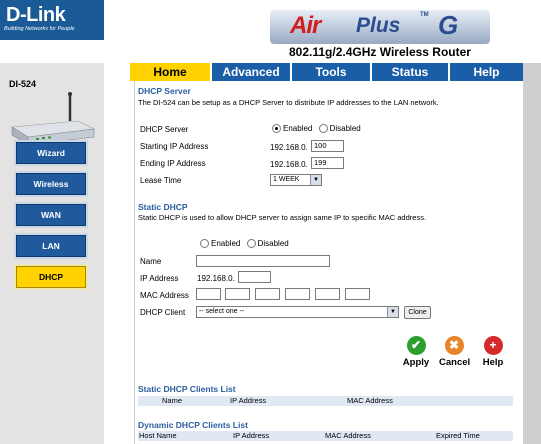 This screenshot has width=541, height=444. I want to click on cancel-button: ✖ Cancel, so click(455, 352).